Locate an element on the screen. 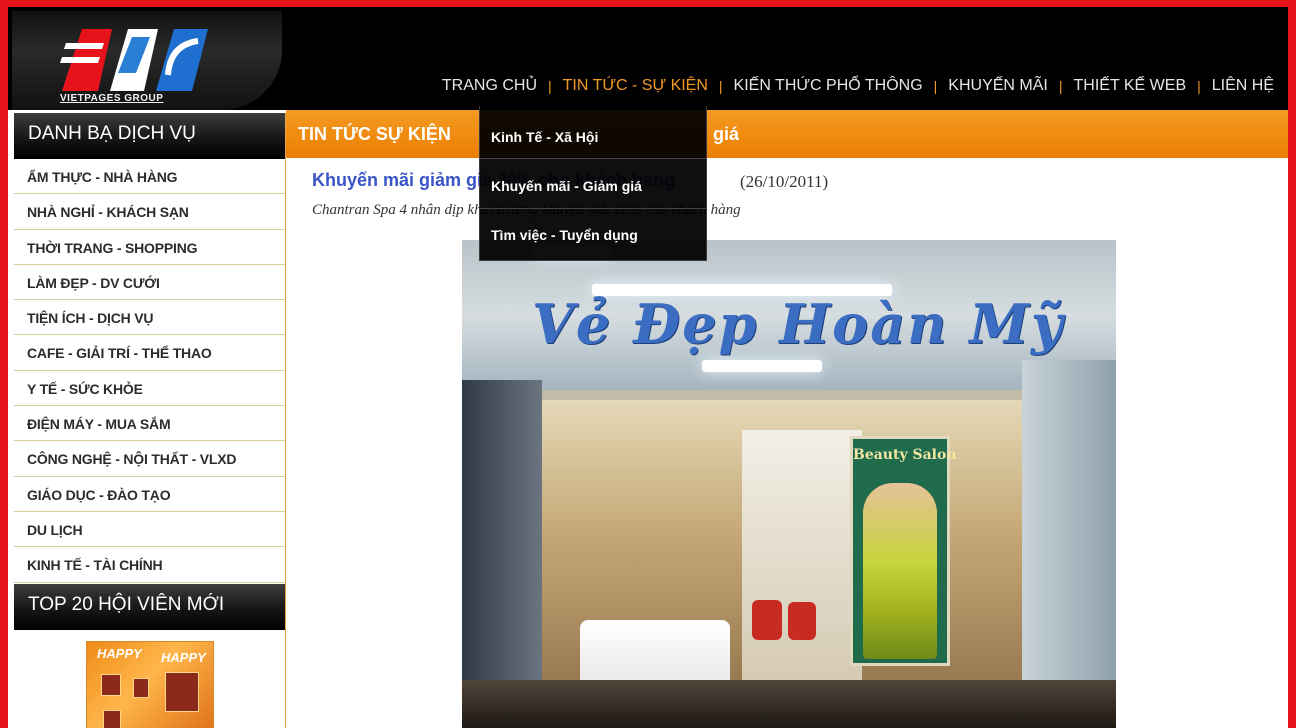 This screenshot has width=1296, height=728. vpc-logo-icon is located at coordinates (134, 60).